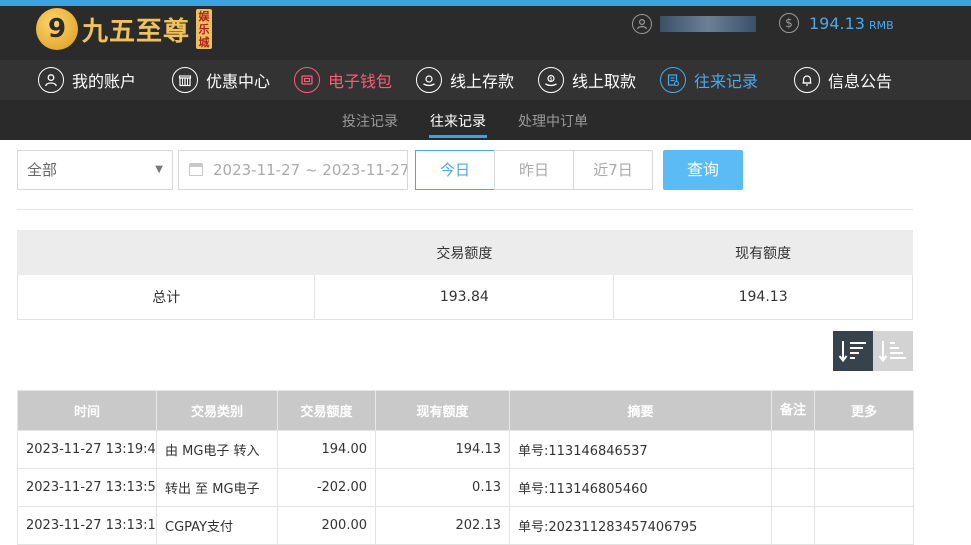  I want to click on nav-my-account: 我的账户, so click(87, 80).